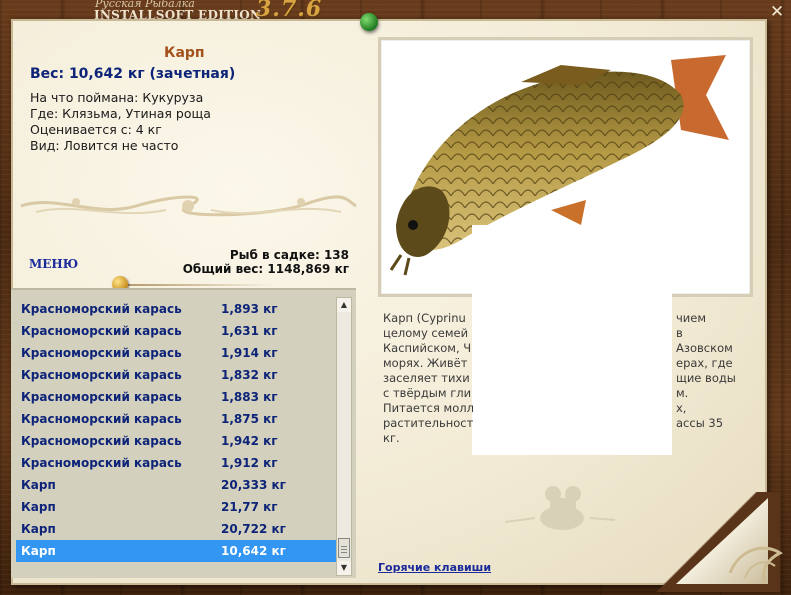 This screenshot has width=791, height=595. What do you see at coordinates (704, 363) in the screenshot?
I see `desc-line: ерах, где` at bounding box center [704, 363].